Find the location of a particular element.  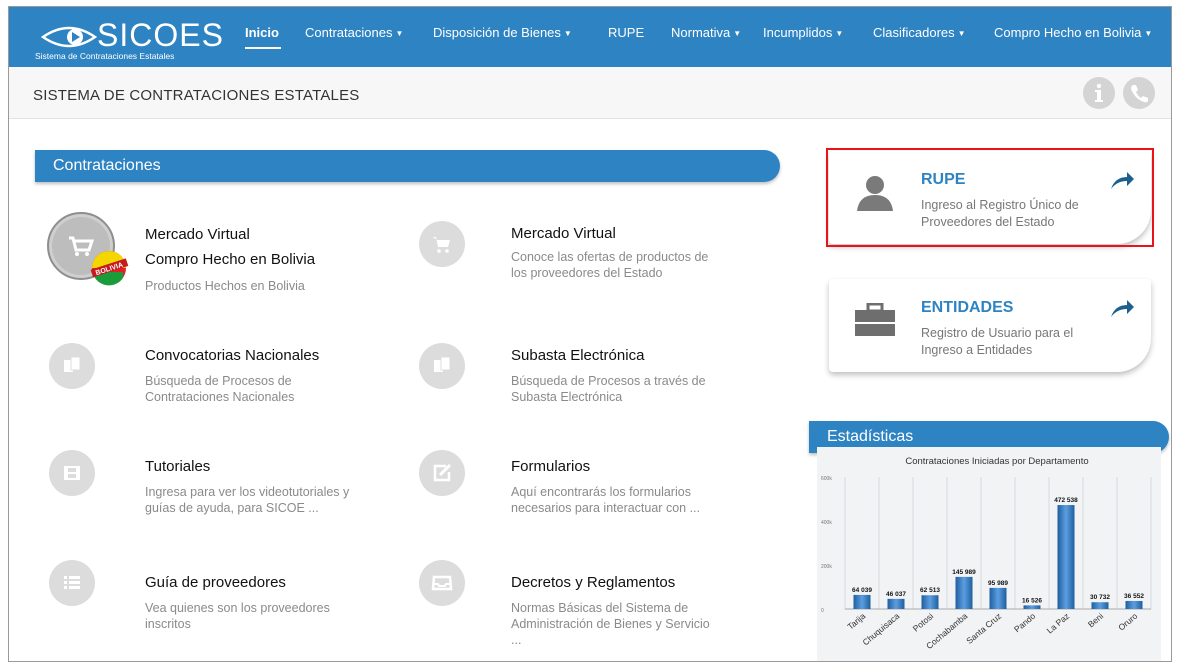

item-desc-line1: Vea quienes son los proveedores is located at coordinates (237, 608).